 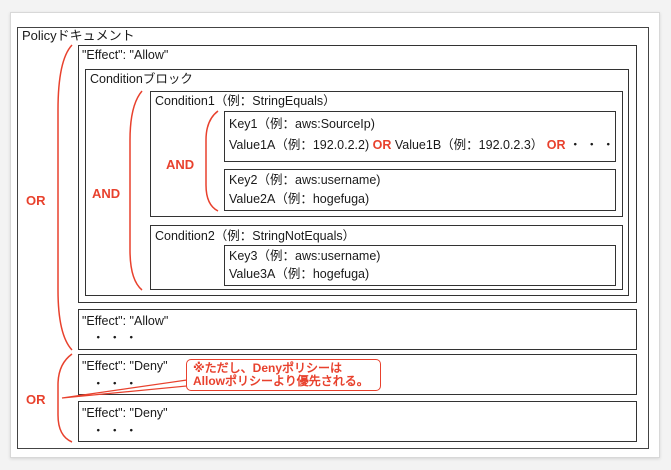 What do you see at coordinates (117, 431) in the screenshot?
I see `effect-deny-dots-2: ・・・` at bounding box center [117, 431].